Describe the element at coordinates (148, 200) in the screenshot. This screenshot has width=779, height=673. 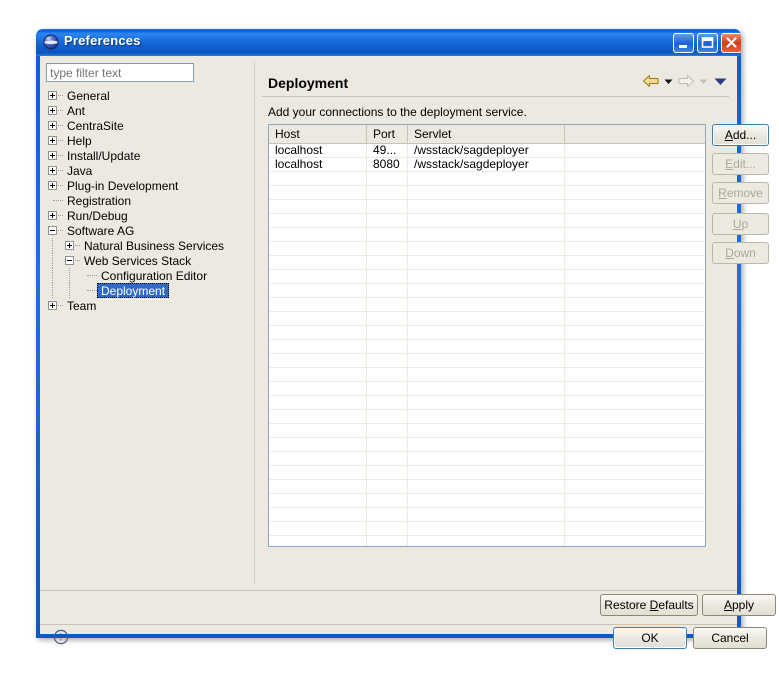
I see `tree-item-registration: Registration` at that location.